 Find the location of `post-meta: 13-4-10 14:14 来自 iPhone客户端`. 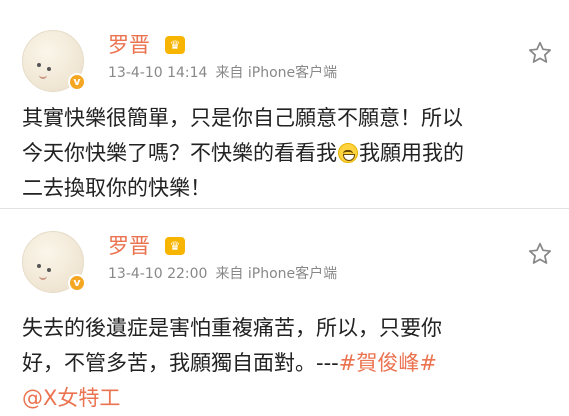

post-meta: 13-4-10 14:14 来自 iPhone客户端 is located at coordinates (222, 73).